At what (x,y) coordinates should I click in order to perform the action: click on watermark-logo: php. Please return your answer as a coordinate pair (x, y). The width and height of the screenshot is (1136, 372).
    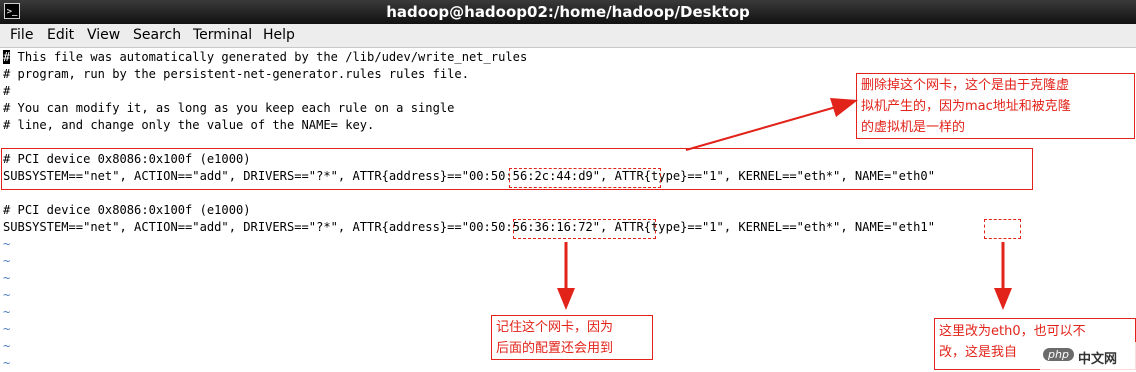
    Looking at the image, I should click on (1058, 354).